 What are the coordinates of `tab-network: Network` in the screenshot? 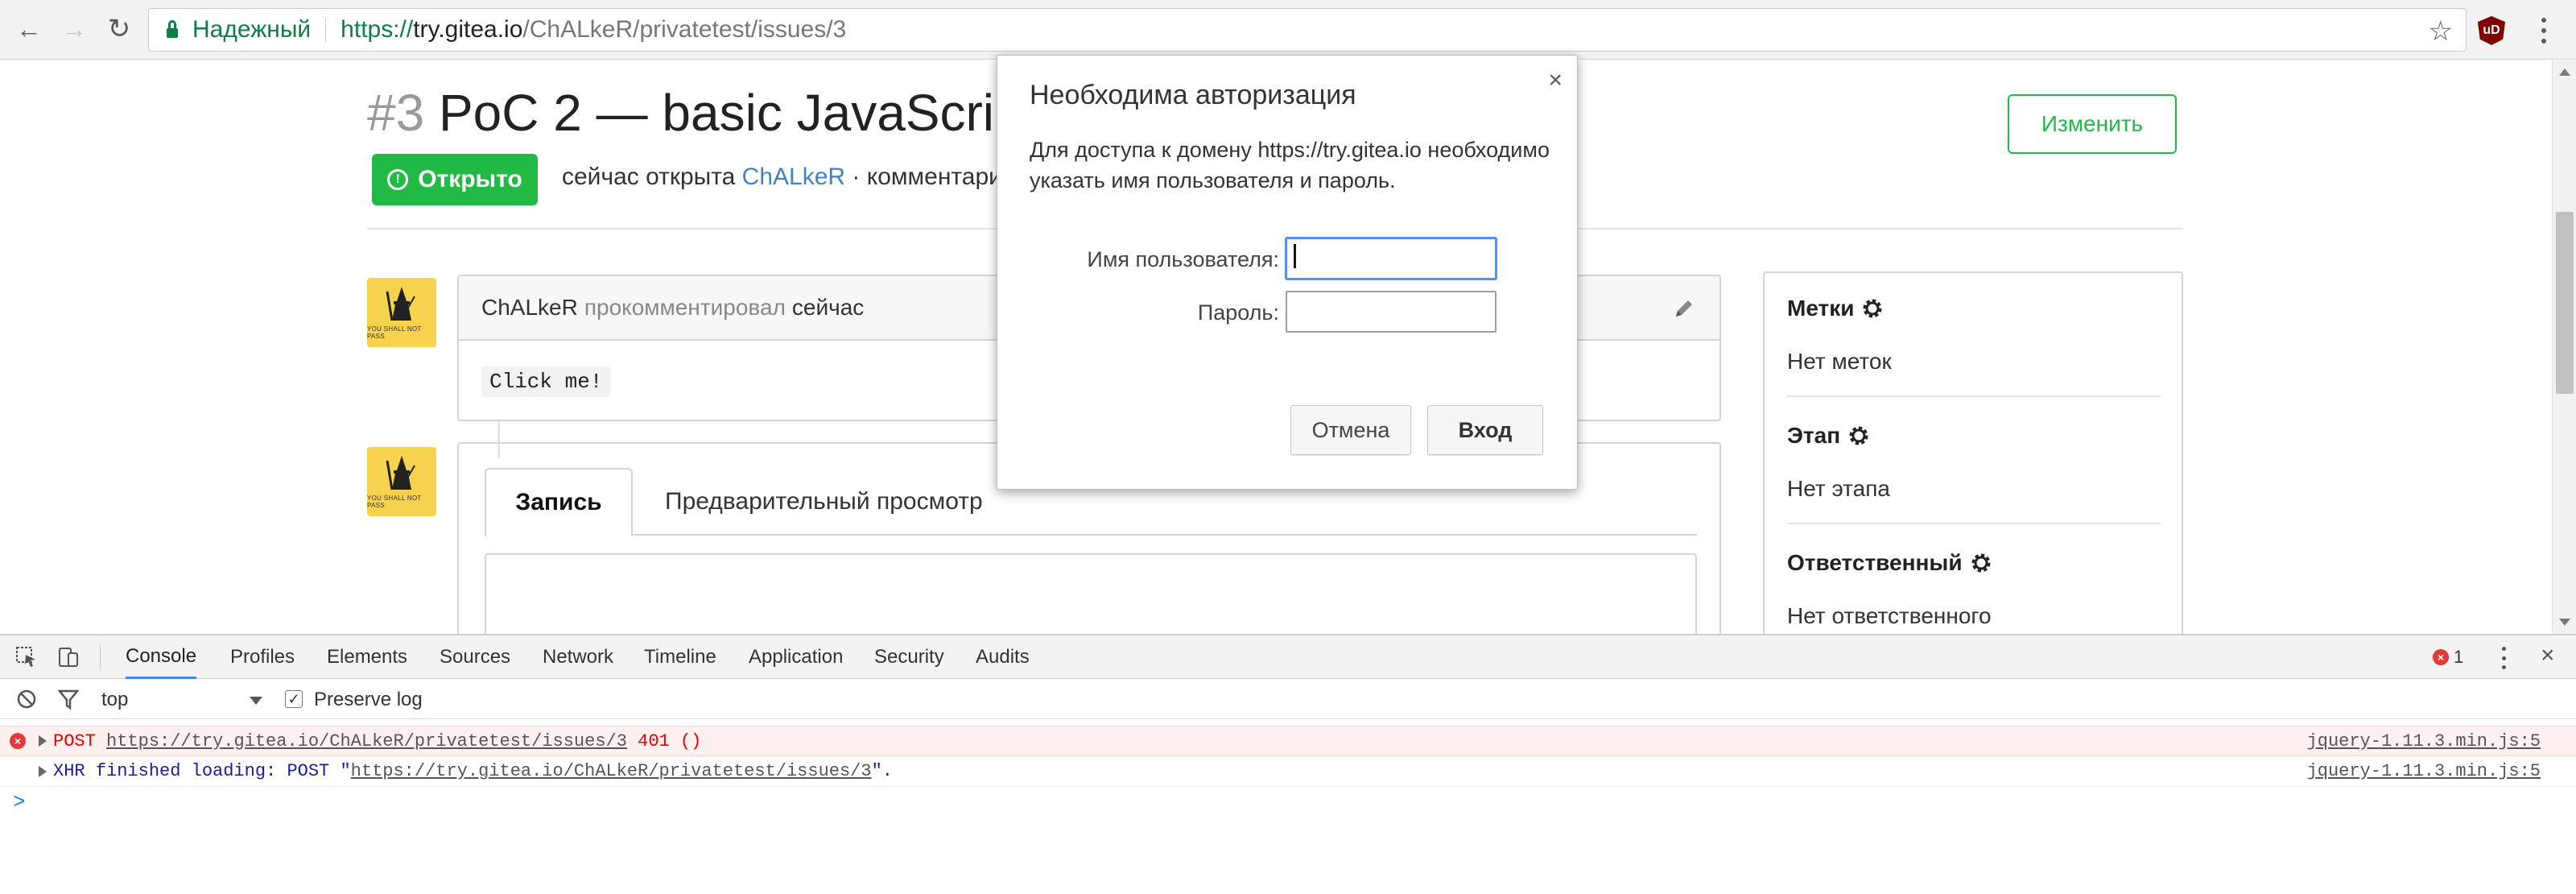 It's located at (578, 657).